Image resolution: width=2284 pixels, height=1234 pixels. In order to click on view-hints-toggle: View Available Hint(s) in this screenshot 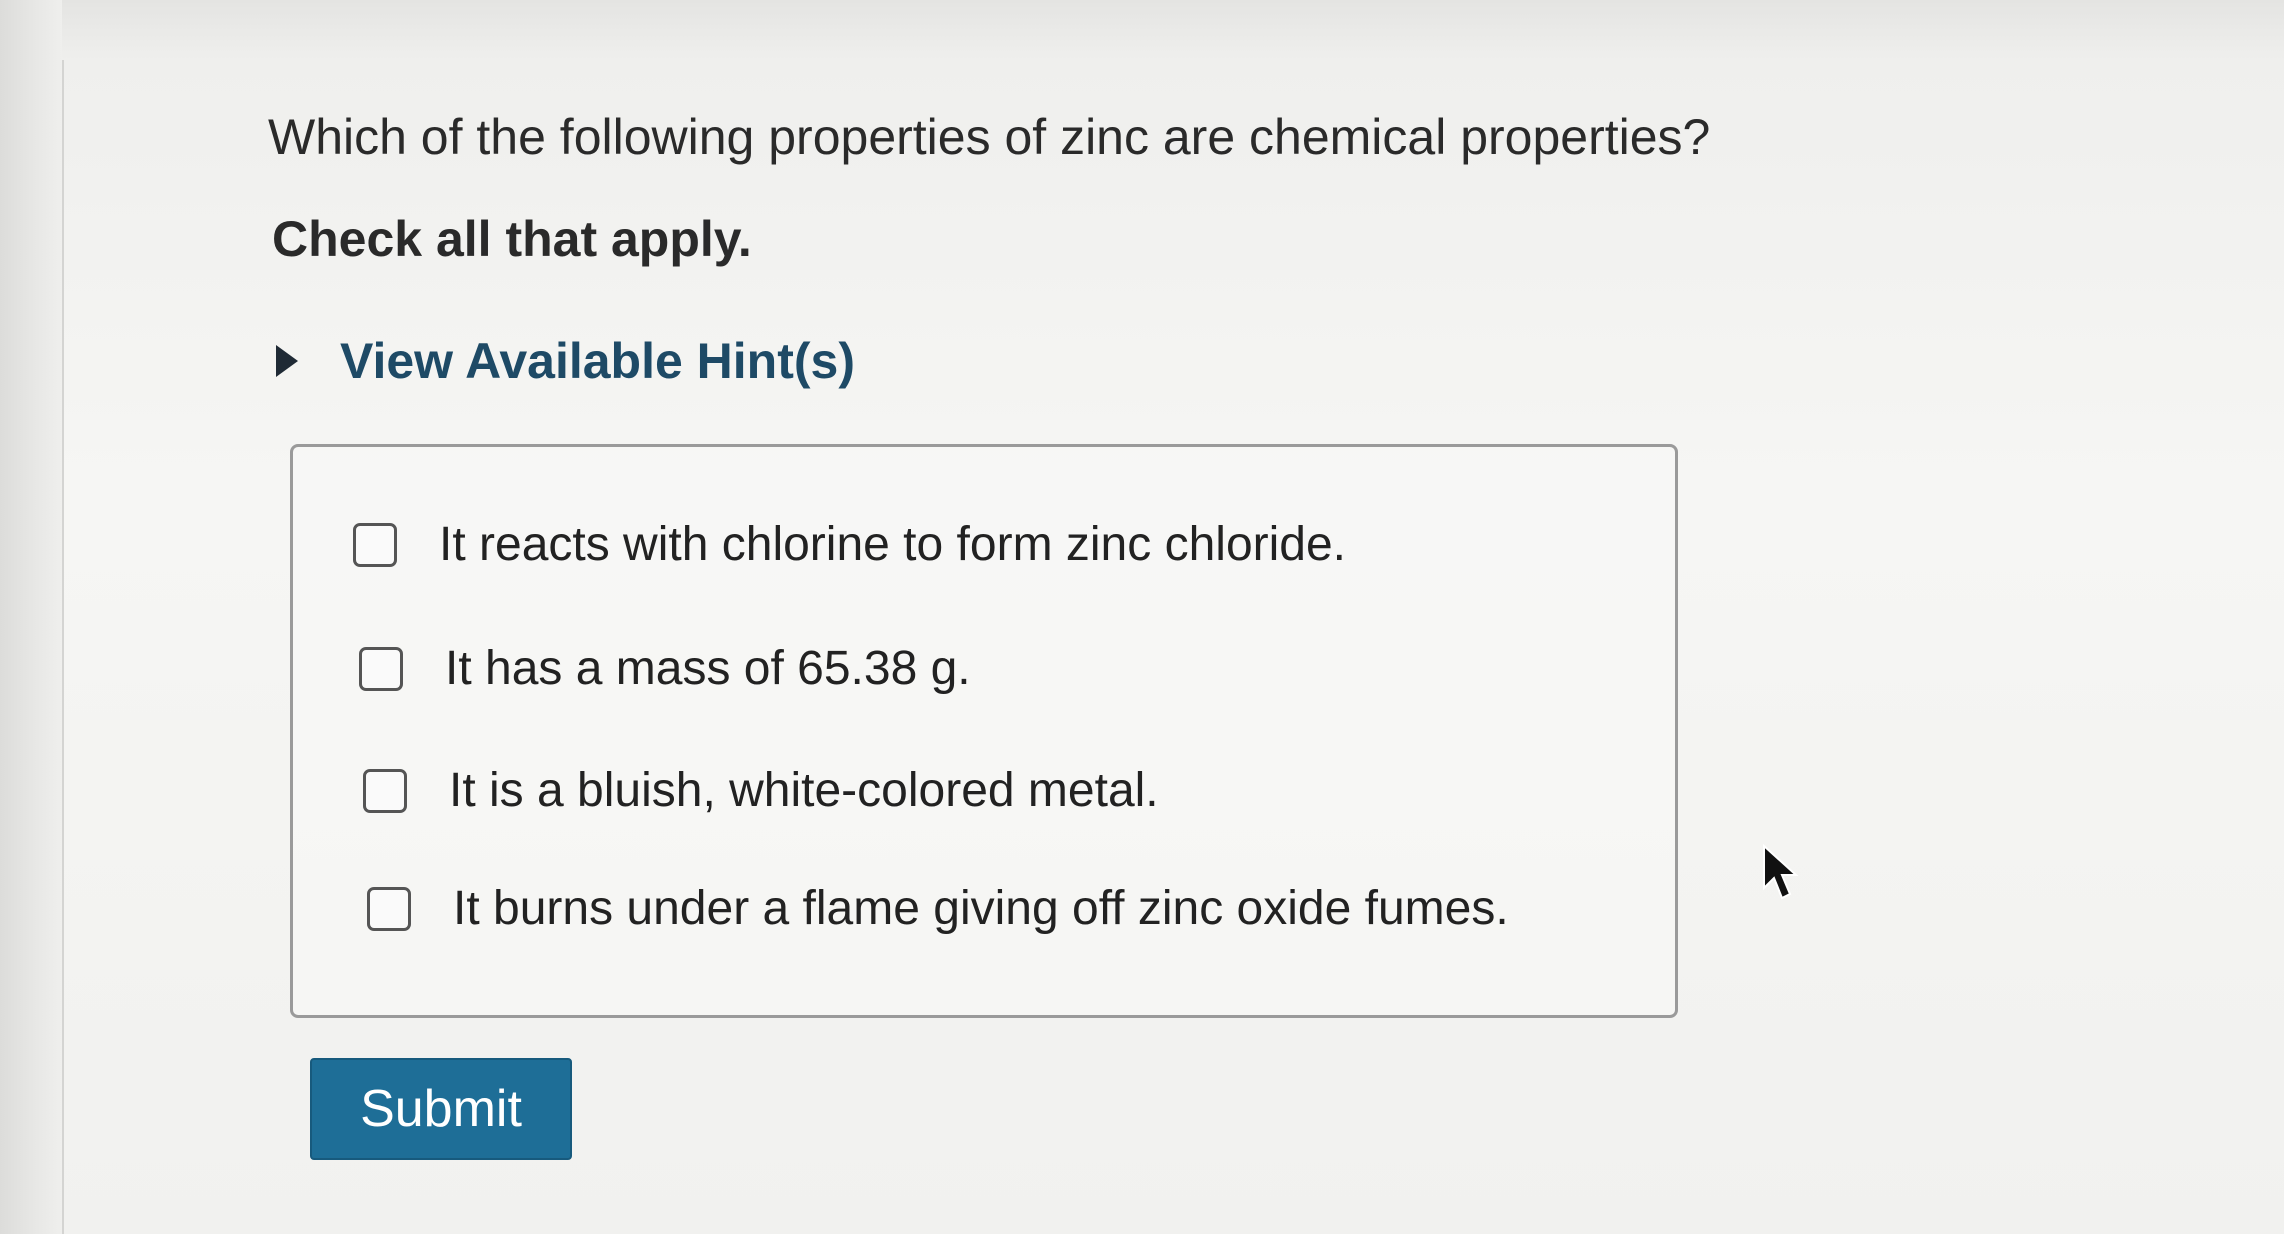, I will do `click(565, 361)`.